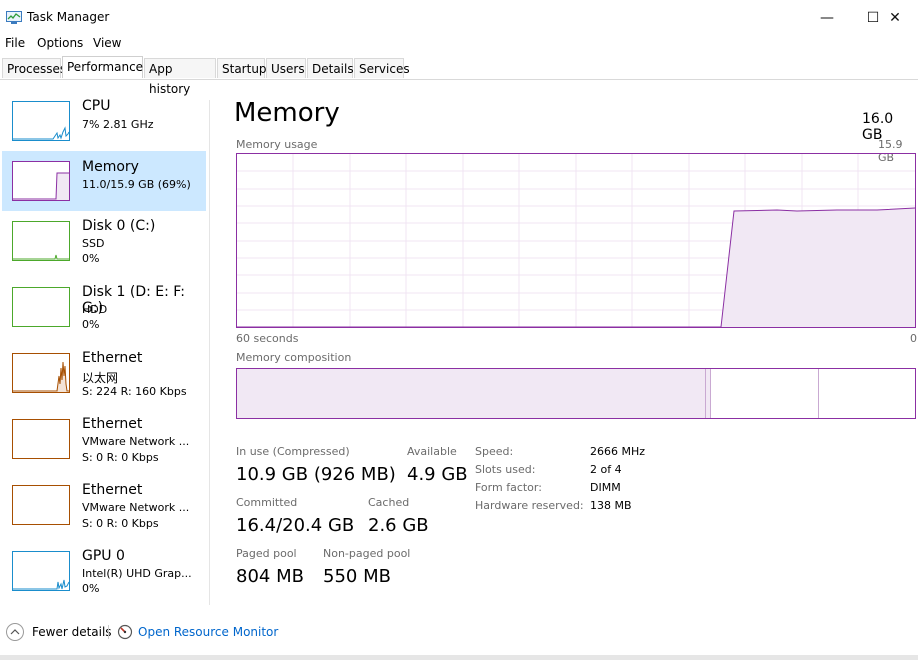 The image size is (918, 660). What do you see at coordinates (41, 571) in the screenshot?
I see `gpu-0-thumbnail-graph` at bounding box center [41, 571].